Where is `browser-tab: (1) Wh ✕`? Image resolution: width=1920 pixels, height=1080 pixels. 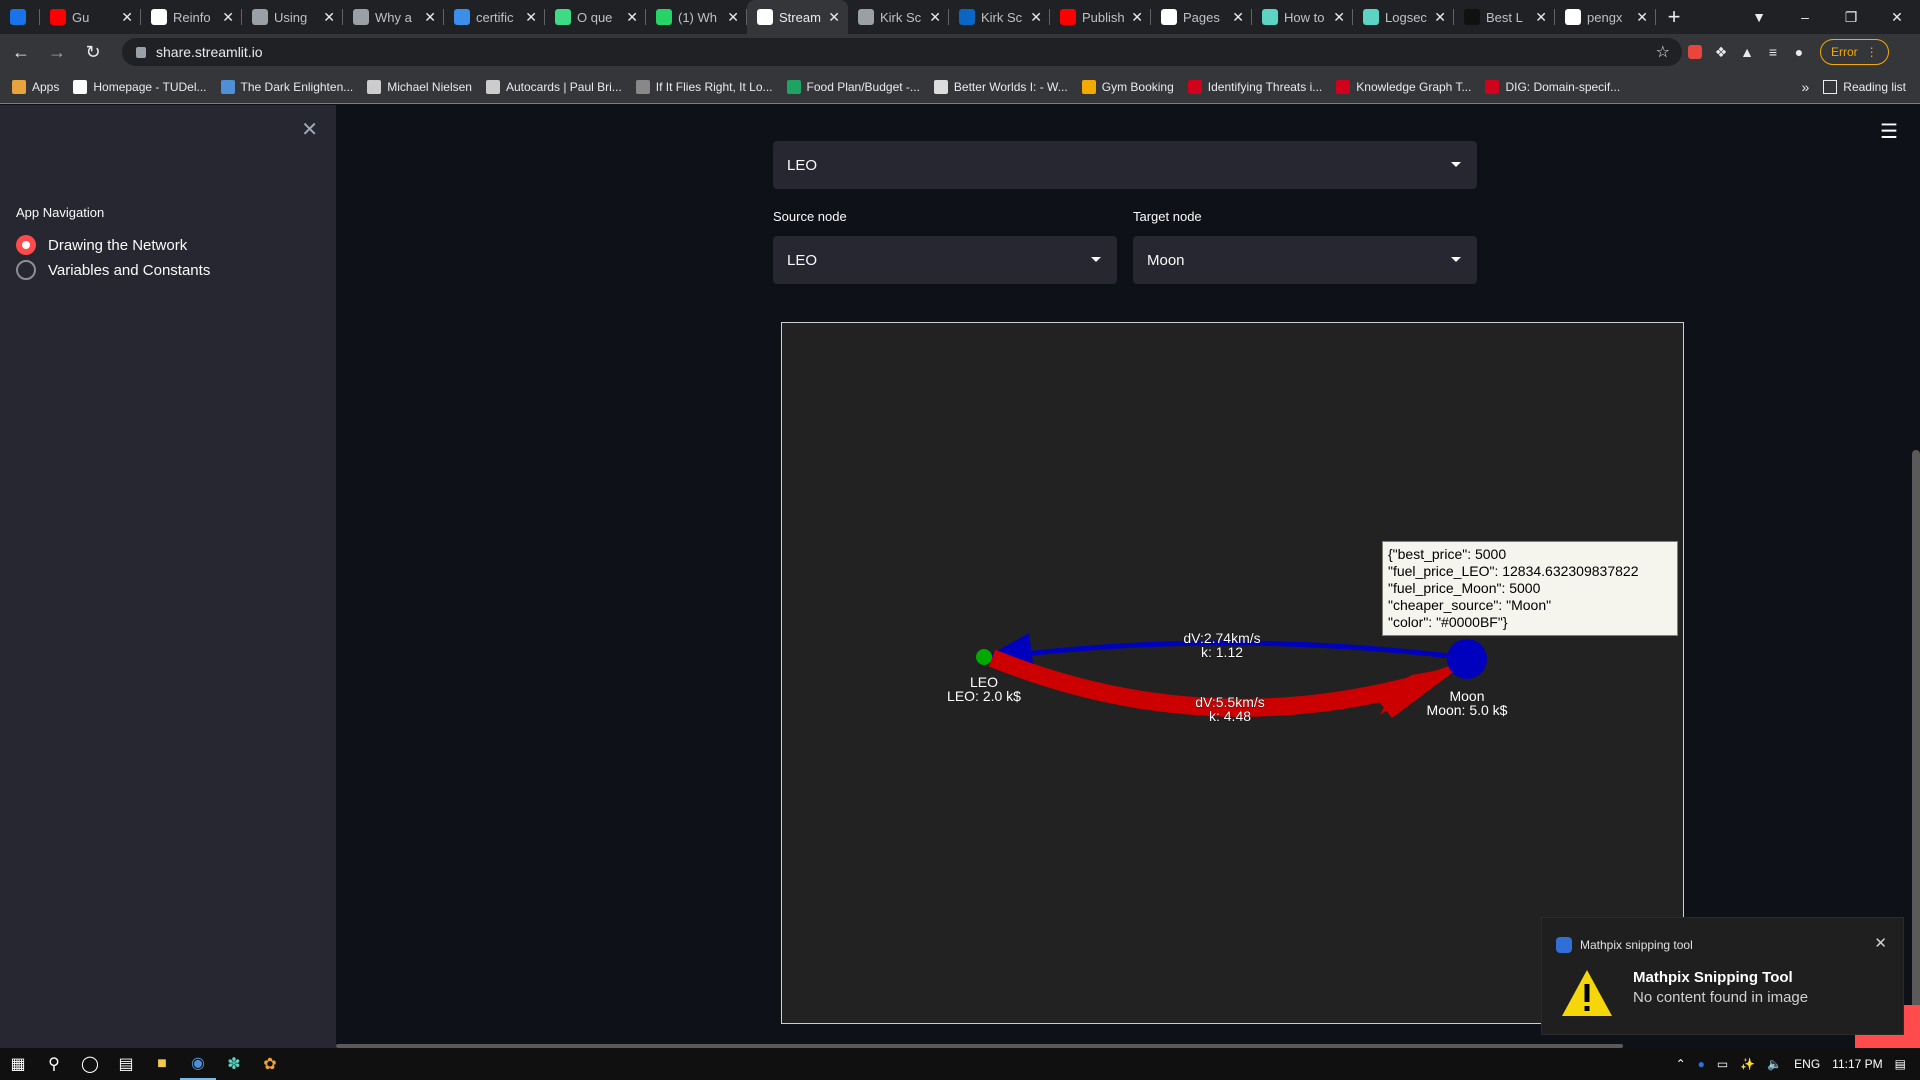 browser-tab: (1) Wh ✕ is located at coordinates (696, 17).